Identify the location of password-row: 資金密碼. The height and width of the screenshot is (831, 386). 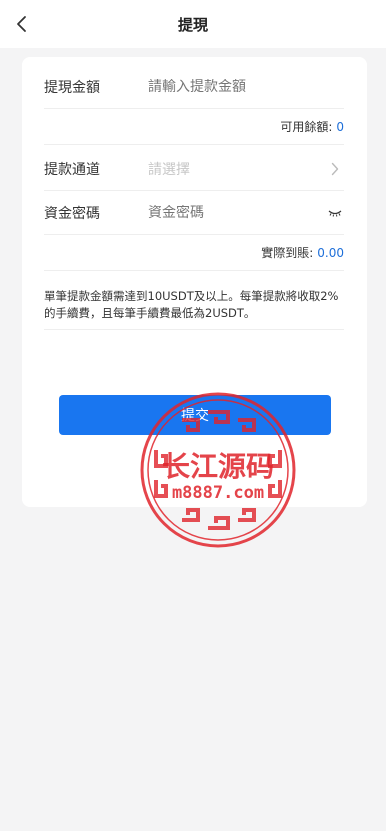
(194, 213).